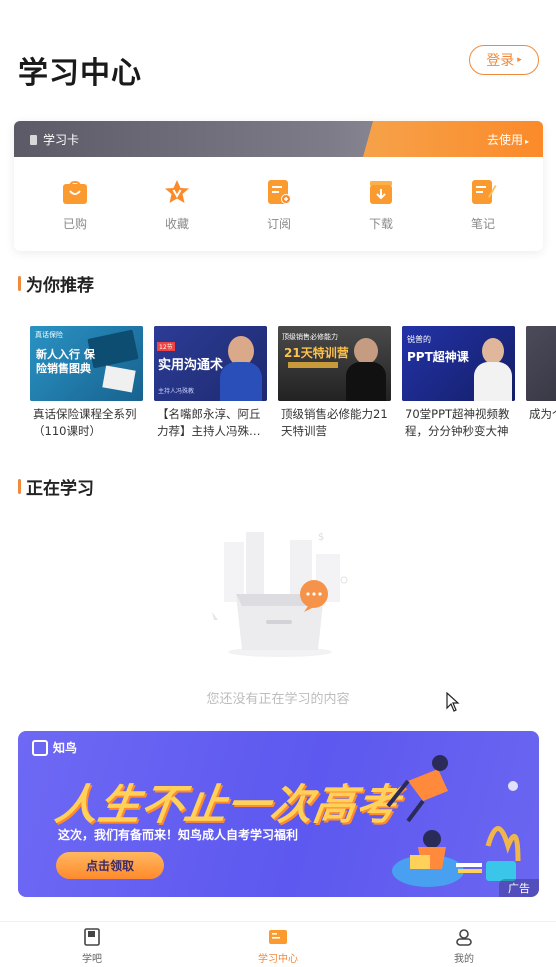 This screenshot has width=556, height=967. What do you see at coordinates (500, 61) in the screenshot?
I see `login-button-label: 登录` at bounding box center [500, 61].